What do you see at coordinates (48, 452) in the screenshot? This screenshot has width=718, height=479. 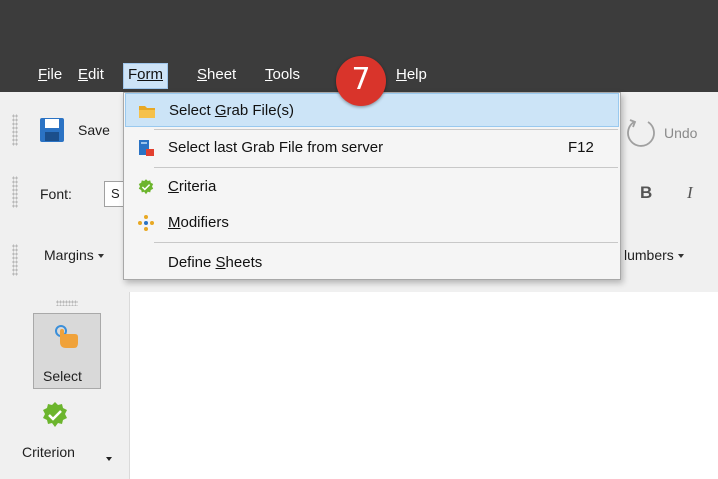 I see `criterion-tool-label: Criterion` at bounding box center [48, 452].